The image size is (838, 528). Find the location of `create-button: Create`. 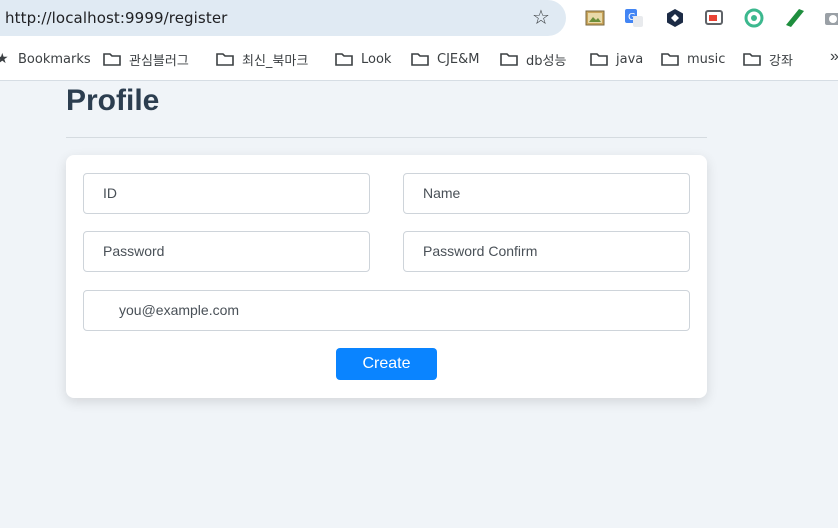

create-button: Create is located at coordinates (386, 364).